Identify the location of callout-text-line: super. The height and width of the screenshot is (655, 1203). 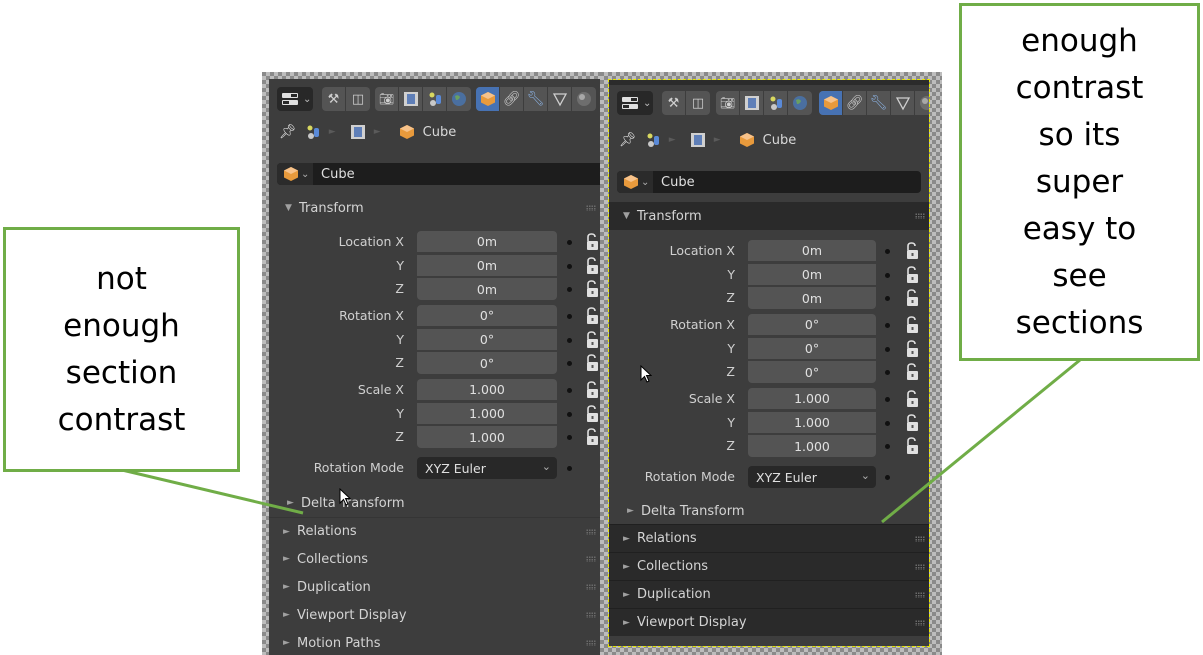
(1079, 181).